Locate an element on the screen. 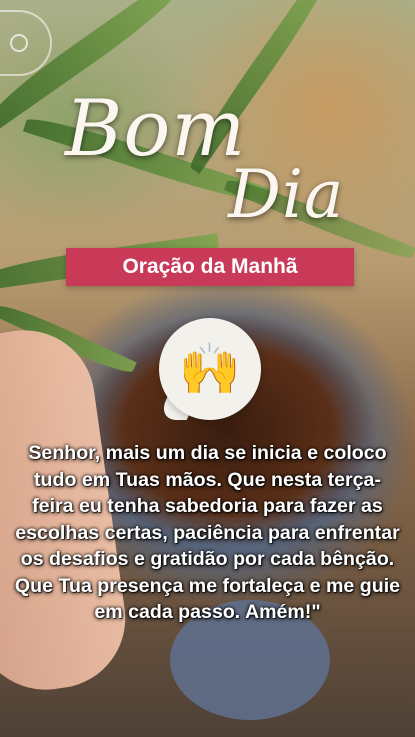  sticker-emoji: 🙌 is located at coordinates (210, 368).